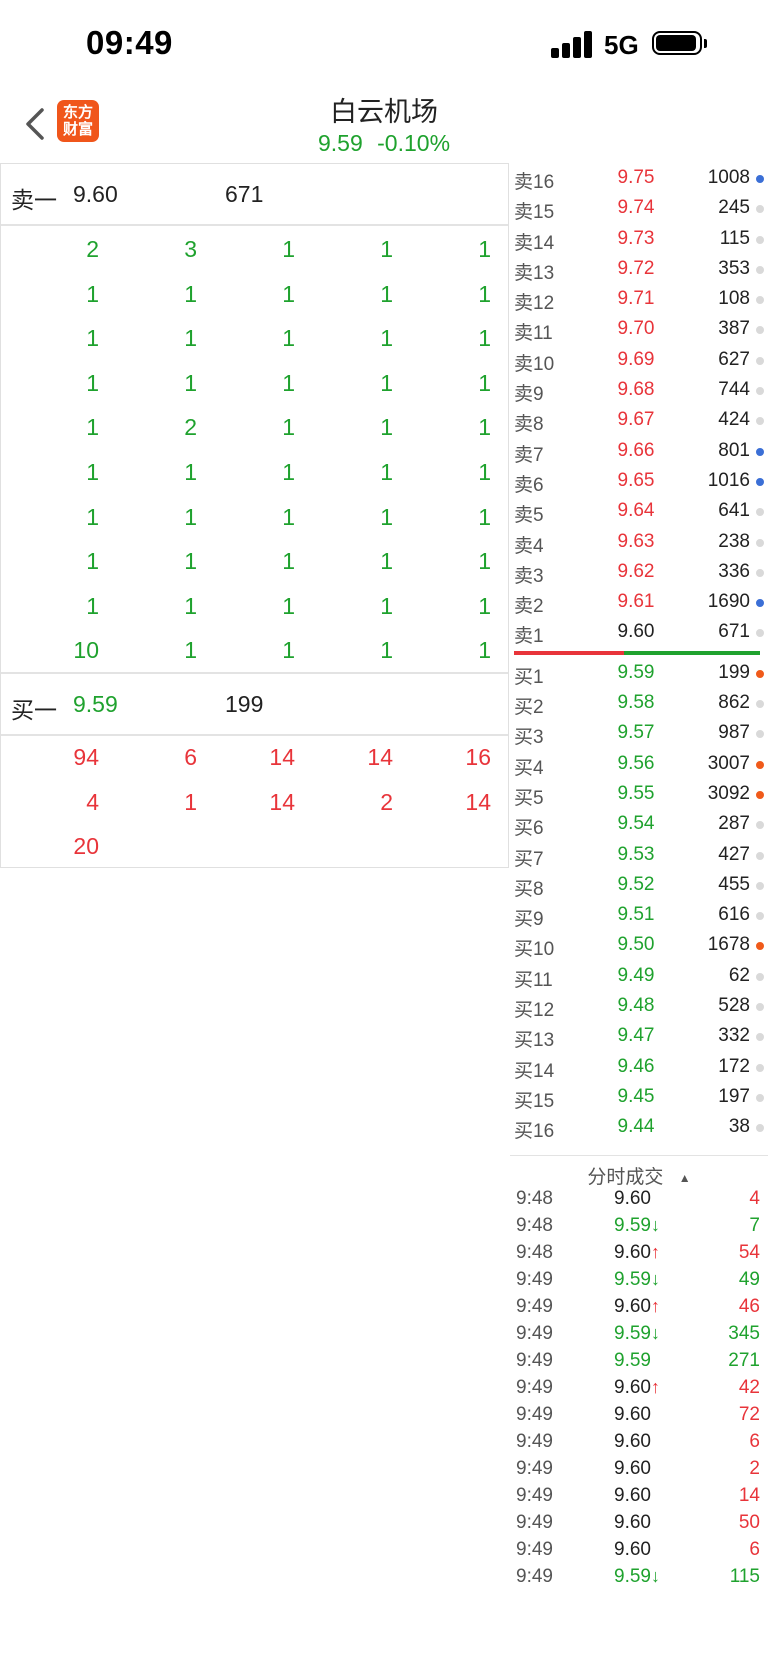  Describe the element at coordinates (639, 976) in the screenshot. I see `bid-level-row: 买11 9.49 62` at that location.